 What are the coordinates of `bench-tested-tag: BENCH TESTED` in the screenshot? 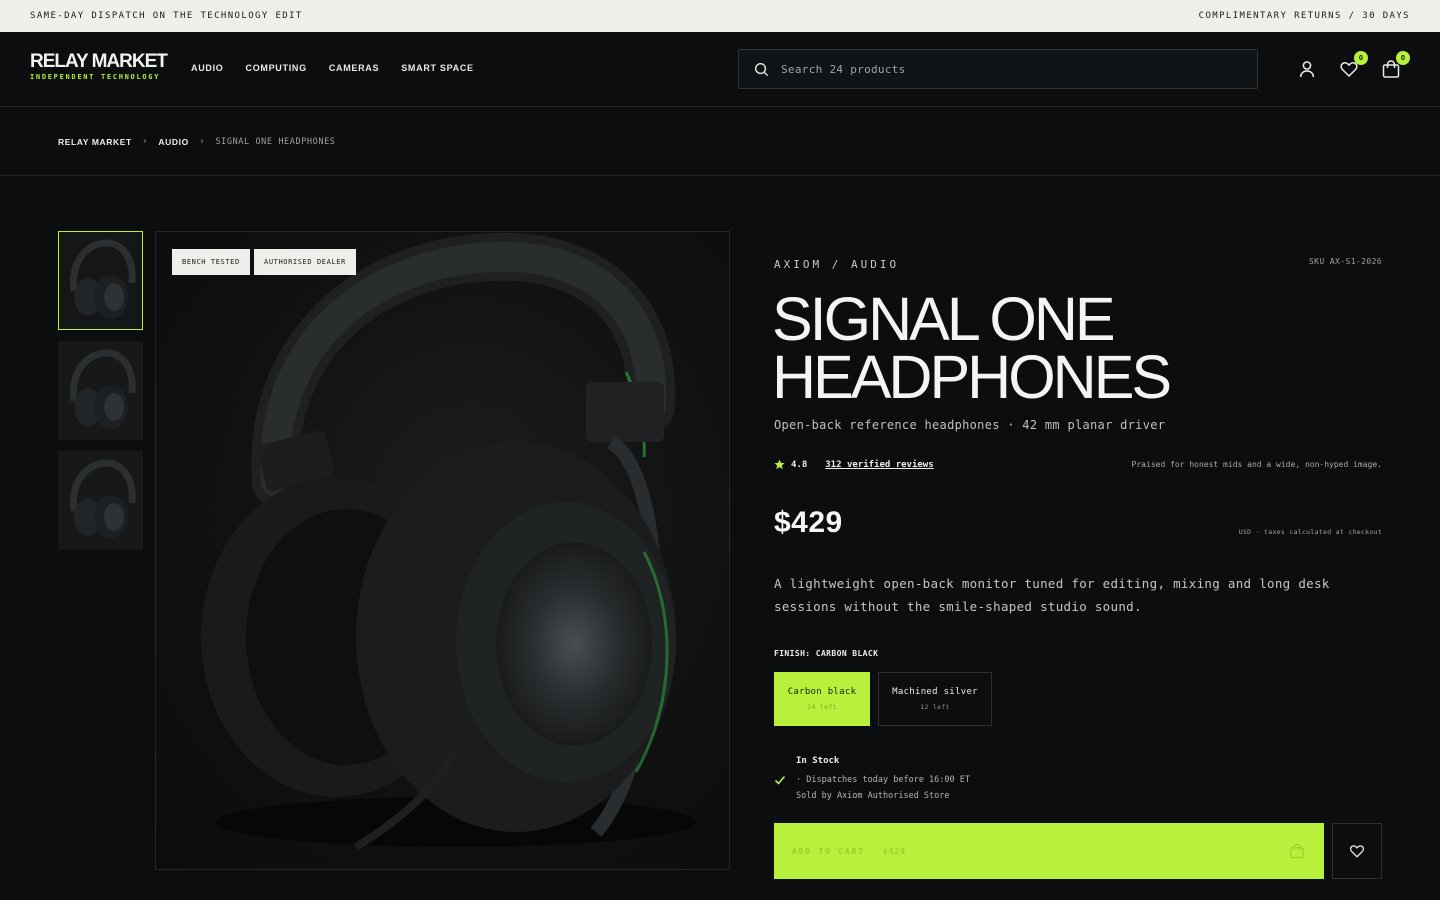 It's located at (211, 262).